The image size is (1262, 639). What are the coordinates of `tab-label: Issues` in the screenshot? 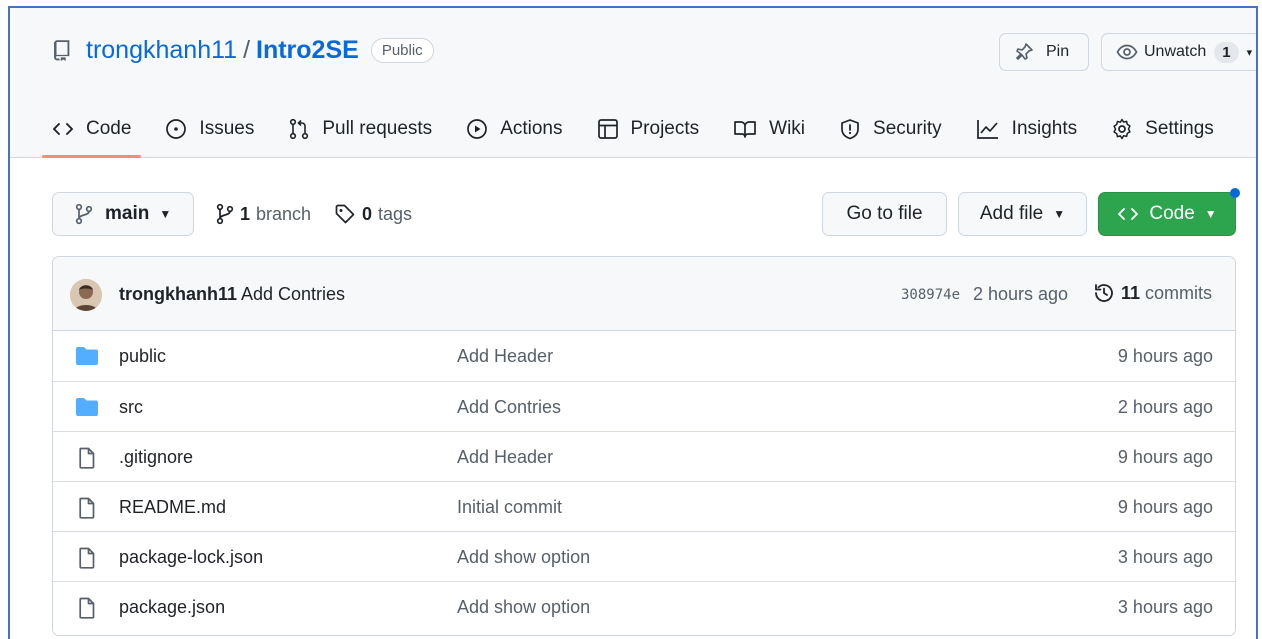 It's located at (227, 128).